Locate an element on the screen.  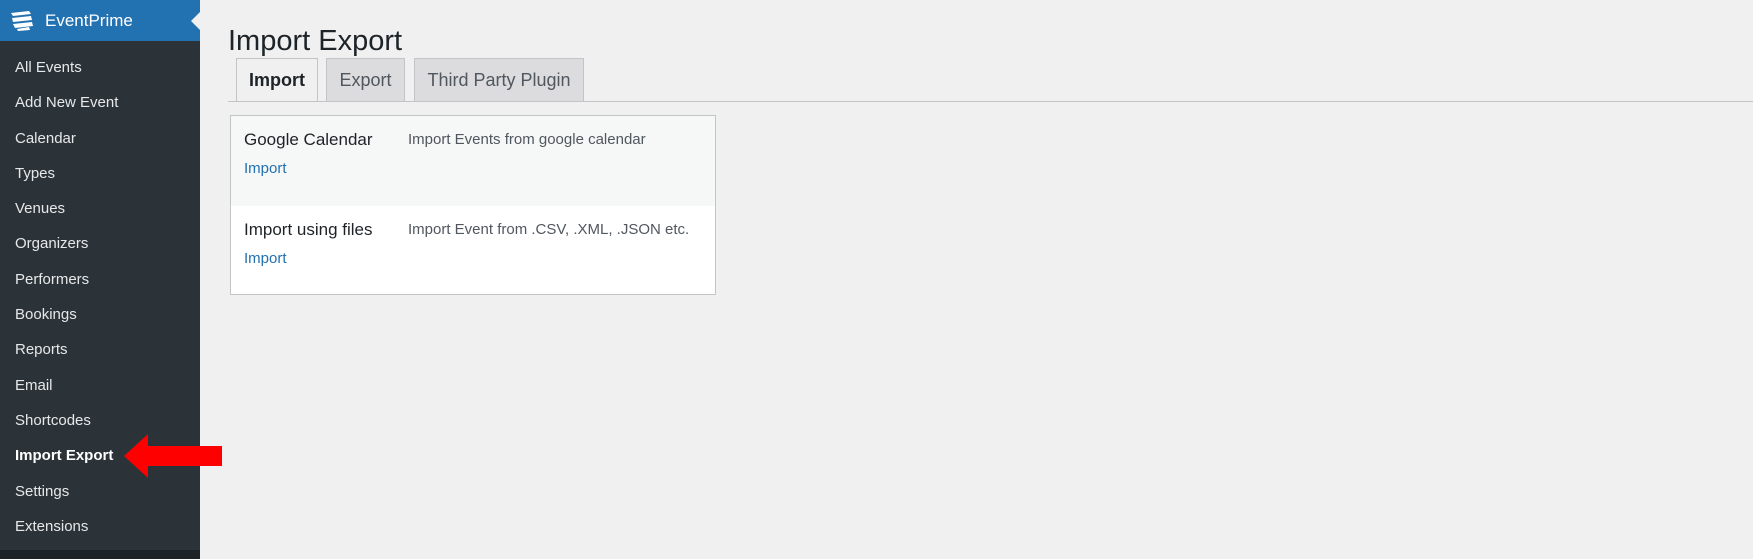
sidebar-header: EventPrime is located at coordinates (100, 20).